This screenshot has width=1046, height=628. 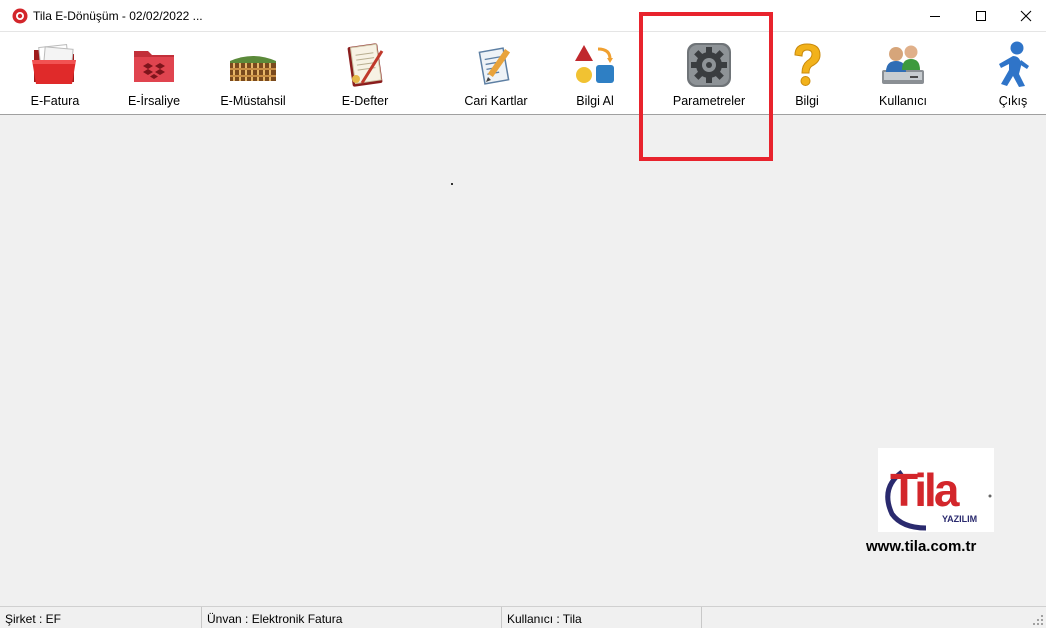 I want to click on toolbar-label-e-fatura: E-Fatura, so click(x=55, y=101).